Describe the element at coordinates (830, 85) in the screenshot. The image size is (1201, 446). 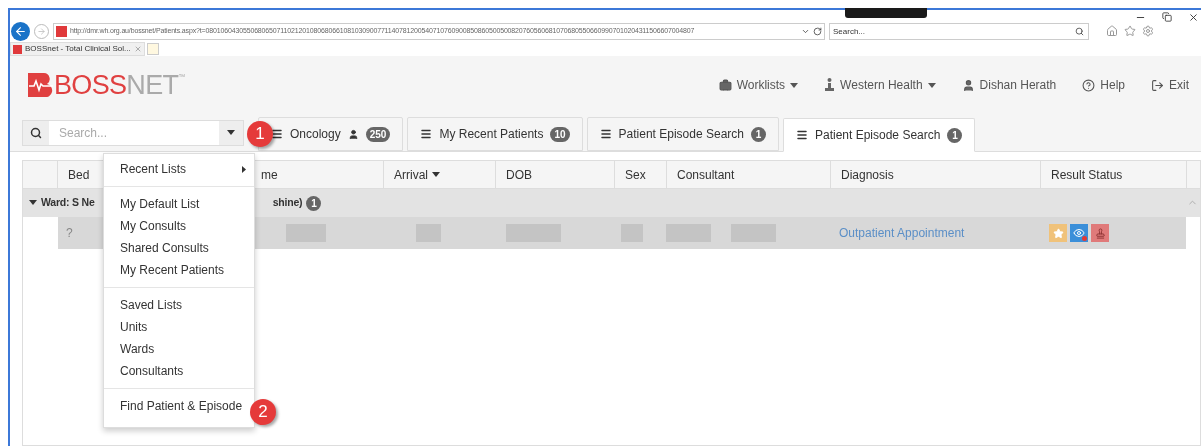
I see `figure-icon` at that location.